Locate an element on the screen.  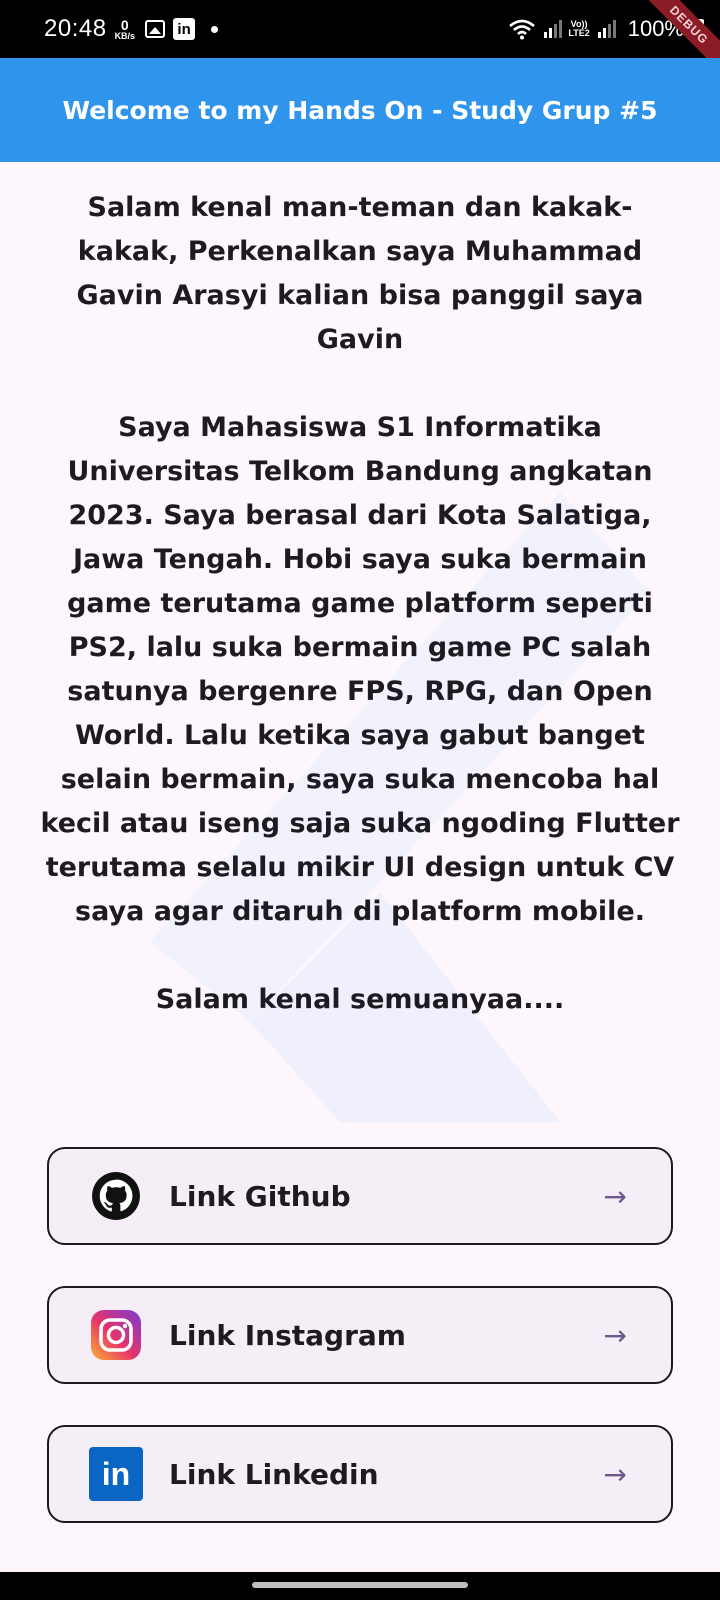
network-speed-value: 0 is located at coordinates (124, 24).